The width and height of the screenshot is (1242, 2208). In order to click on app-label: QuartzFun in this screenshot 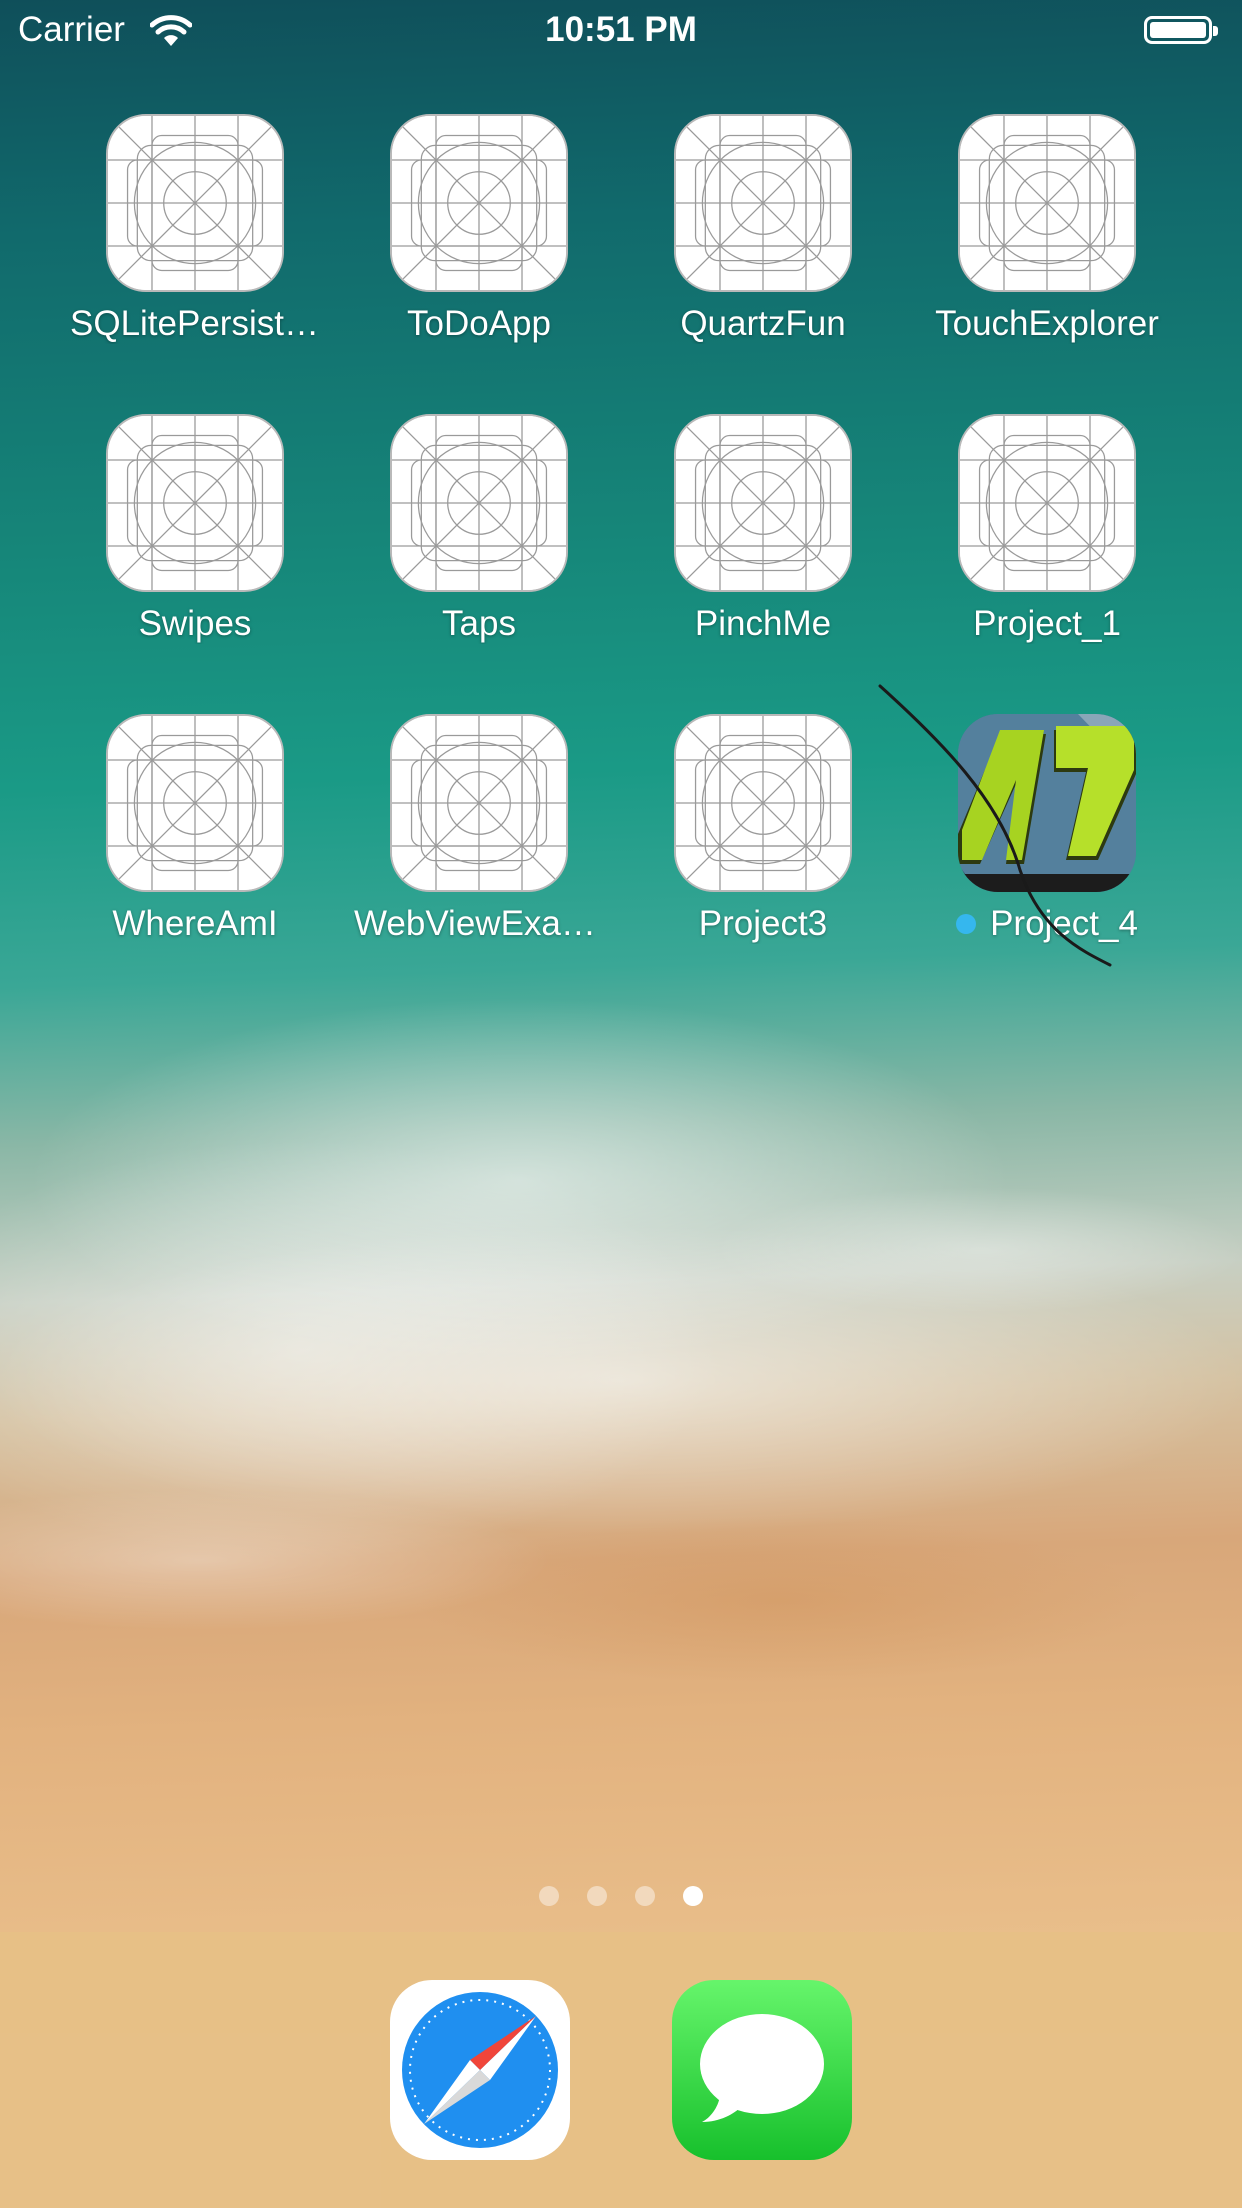, I will do `click(763, 323)`.